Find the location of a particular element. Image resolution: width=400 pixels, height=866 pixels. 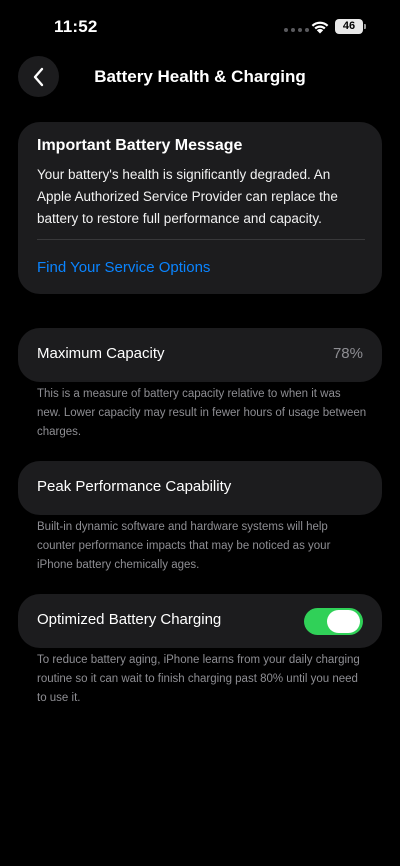

status-bar: 11:52 46 is located at coordinates (200, 26).